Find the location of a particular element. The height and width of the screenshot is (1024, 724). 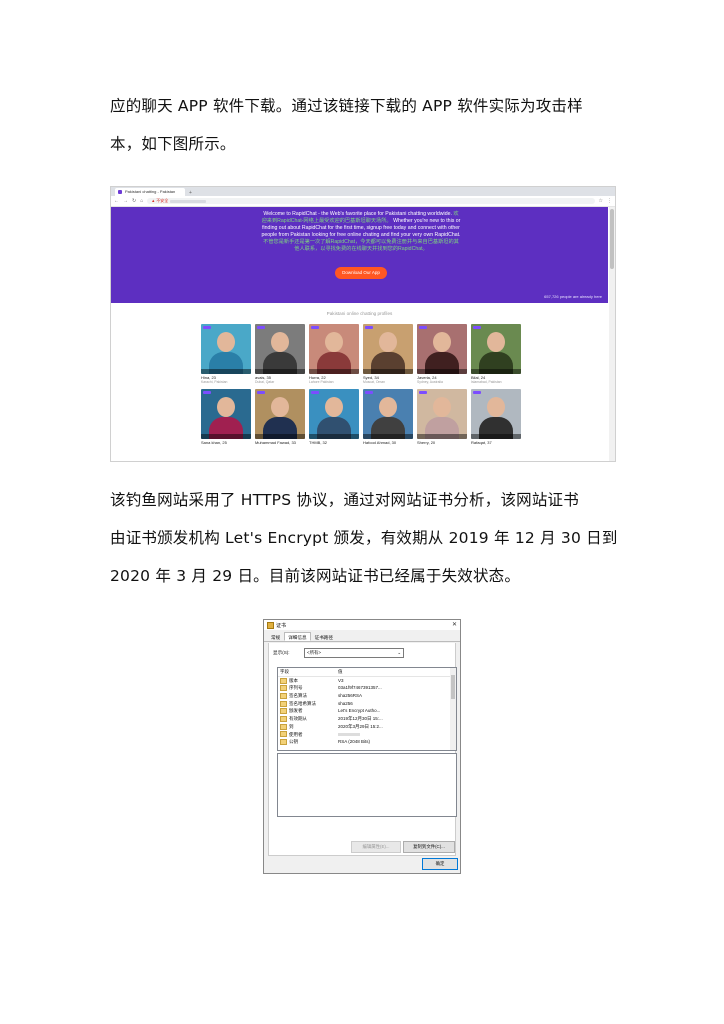

profile-card: avais, 35 Dubai, Qatar is located at coordinates (280, 354).